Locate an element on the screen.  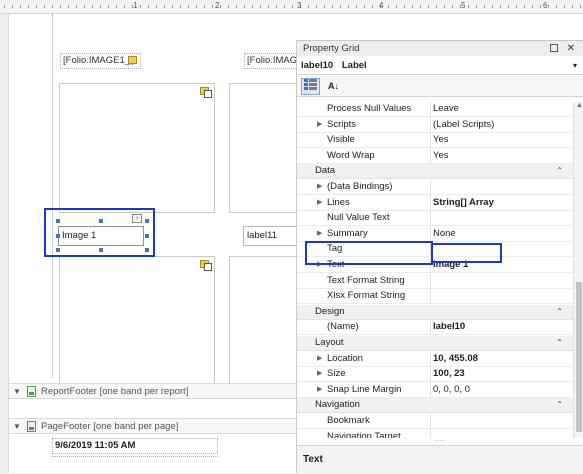
property-value: Leave is located at coordinates (446, 109).